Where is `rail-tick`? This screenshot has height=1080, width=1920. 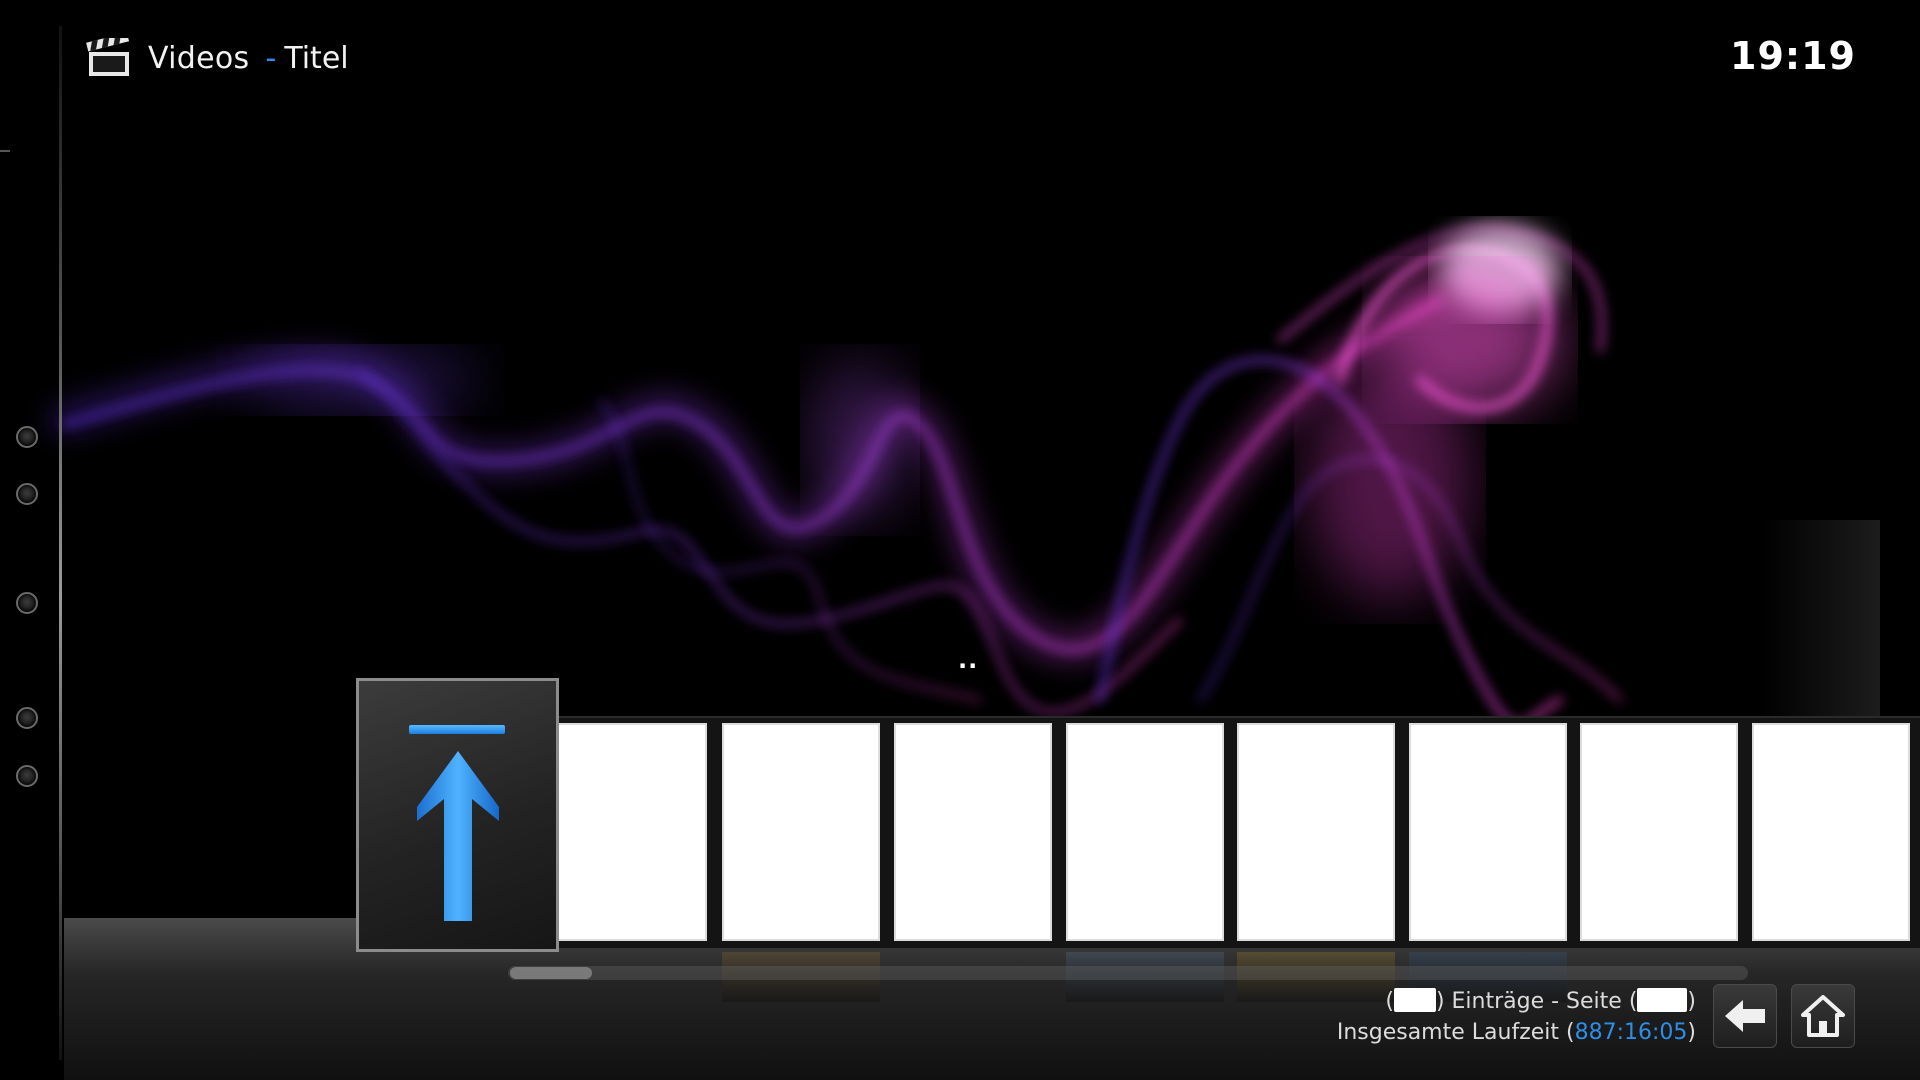 rail-tick is located at coordinates (5, 151).